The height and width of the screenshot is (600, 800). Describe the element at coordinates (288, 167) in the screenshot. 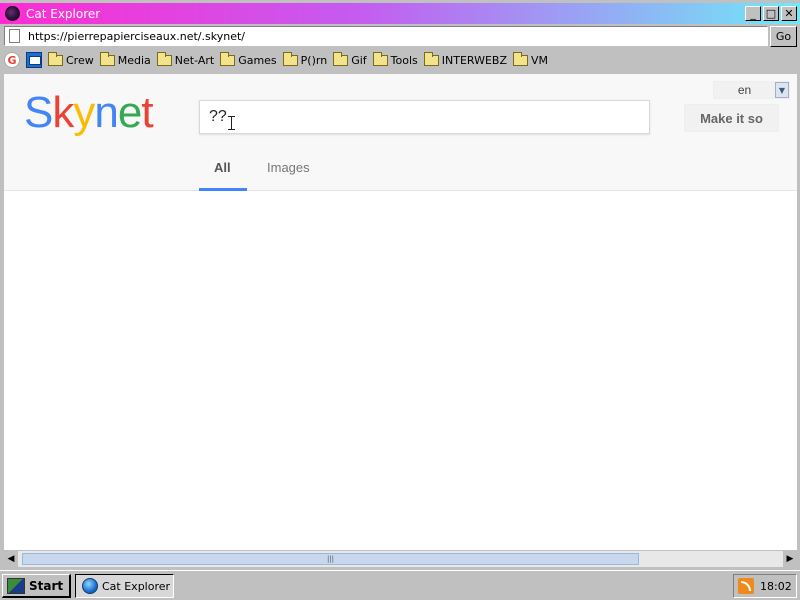

I see `tab-images: Images` at that location.